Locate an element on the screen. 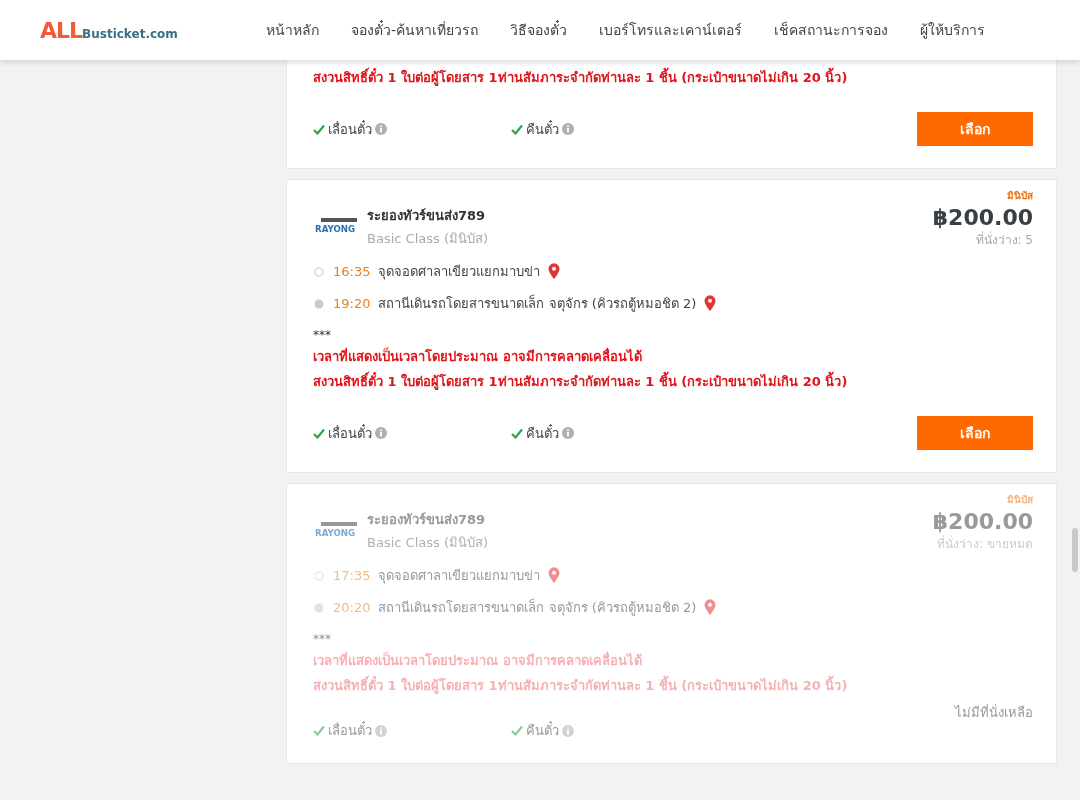 The image size is (1080, 800). nav-link: วิธีจองตั๋ว is located at coordinates (539, 30).